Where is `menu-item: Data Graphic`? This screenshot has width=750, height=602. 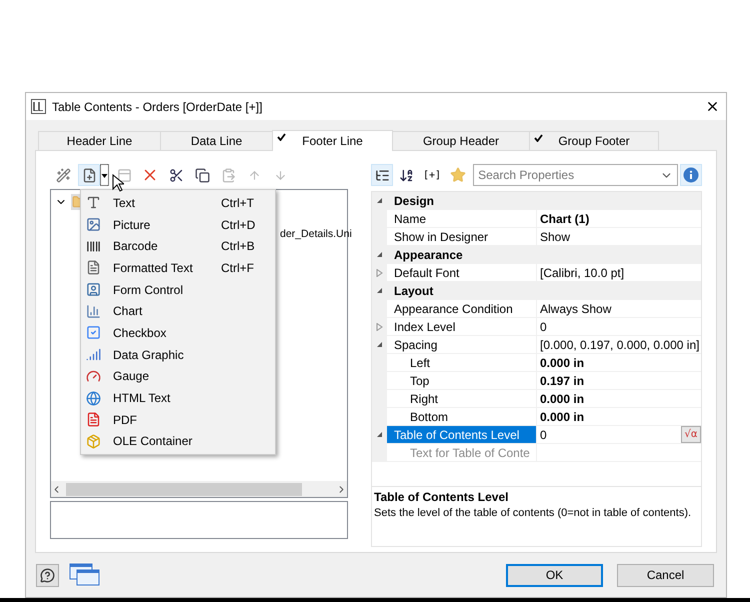
menu-item: Data Graphic is located at coordinates (178, 355).